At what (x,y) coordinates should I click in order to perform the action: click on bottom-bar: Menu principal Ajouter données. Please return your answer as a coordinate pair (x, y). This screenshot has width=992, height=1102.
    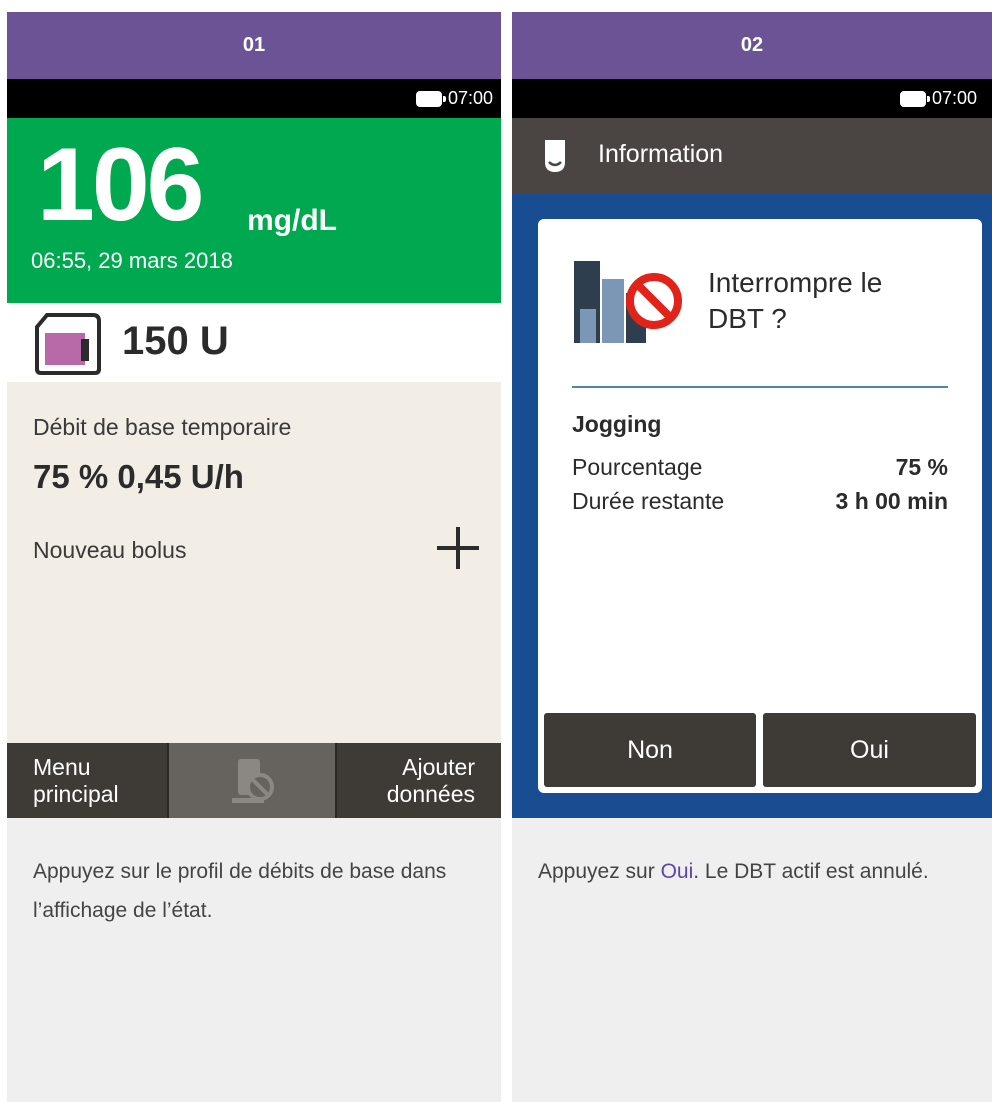
    Looking at the image, I should click on (254, 780).